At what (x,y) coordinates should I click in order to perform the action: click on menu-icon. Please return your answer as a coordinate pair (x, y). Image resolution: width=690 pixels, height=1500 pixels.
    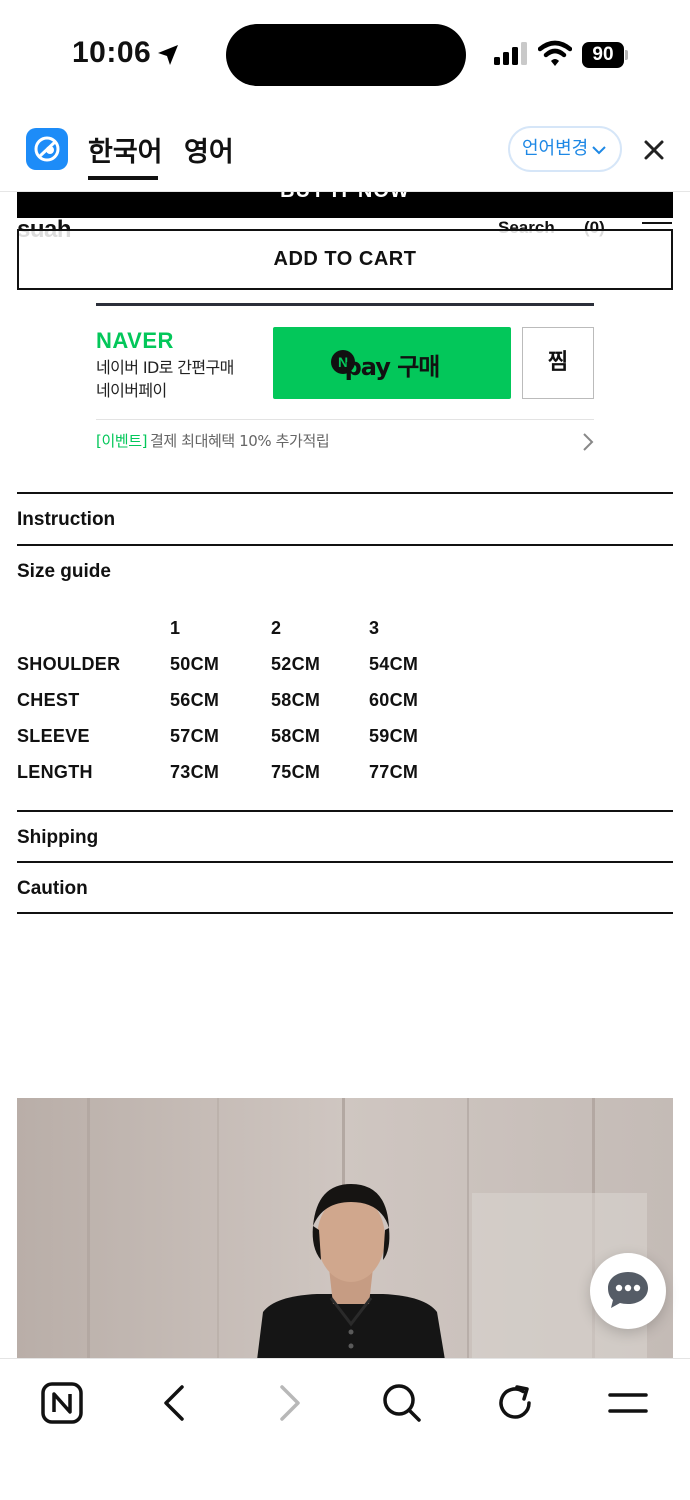
    Looking at the image, I should click on (628, 1403).